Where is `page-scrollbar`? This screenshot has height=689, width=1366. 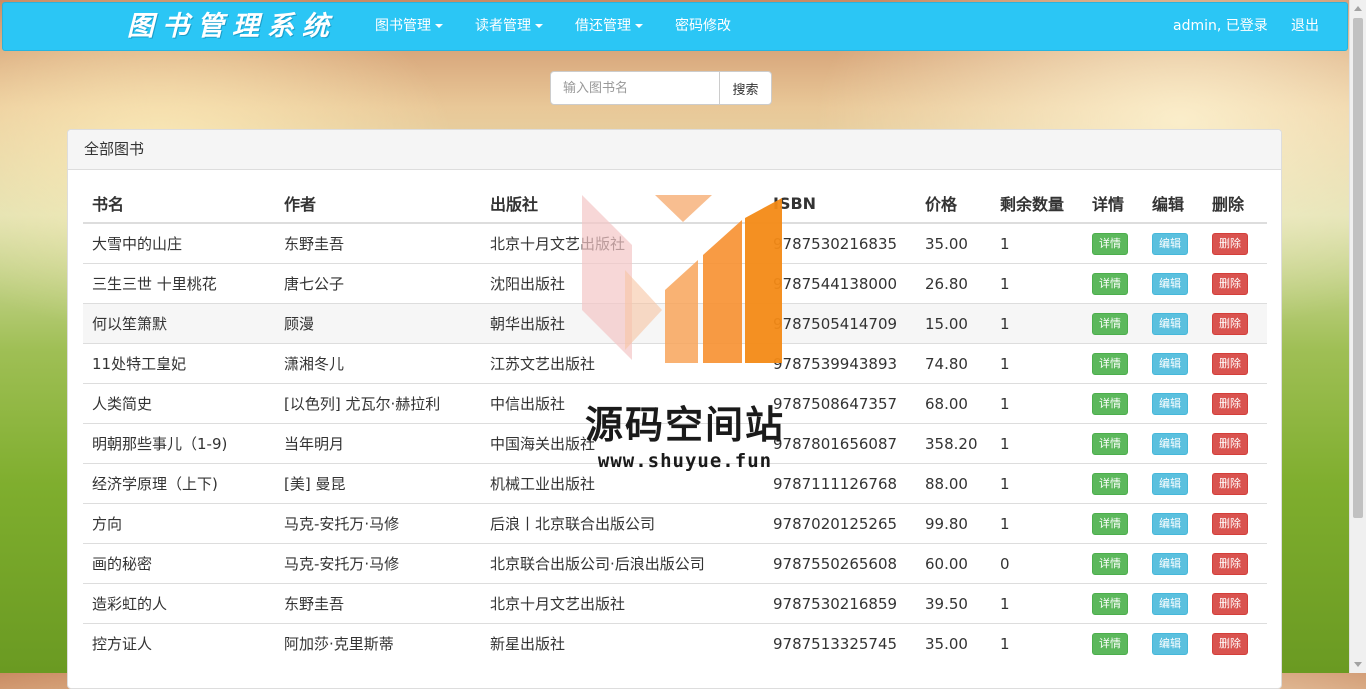
page-scrollbar is located at coordinates (1357, 336).